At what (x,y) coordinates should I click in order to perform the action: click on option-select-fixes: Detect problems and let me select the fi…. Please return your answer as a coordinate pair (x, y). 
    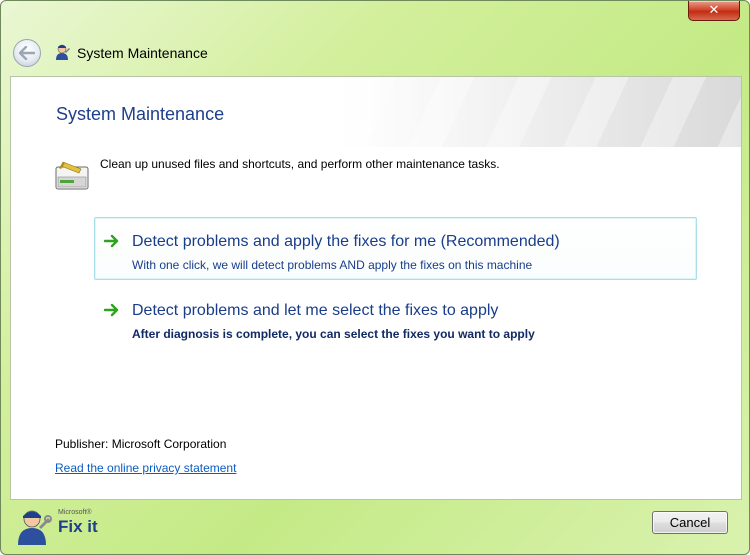
    Looking at the image, I should click on (395, 317).